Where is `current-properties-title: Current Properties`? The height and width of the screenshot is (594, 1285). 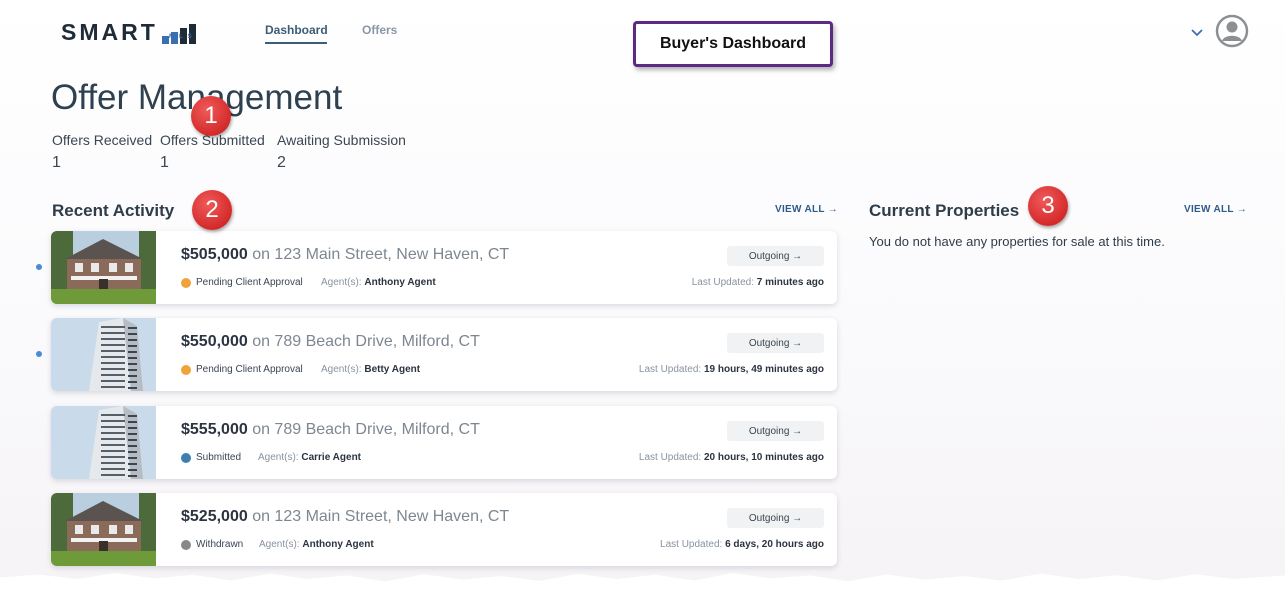
current-properties-title: Current Properties is located at coordinates (944, 210).